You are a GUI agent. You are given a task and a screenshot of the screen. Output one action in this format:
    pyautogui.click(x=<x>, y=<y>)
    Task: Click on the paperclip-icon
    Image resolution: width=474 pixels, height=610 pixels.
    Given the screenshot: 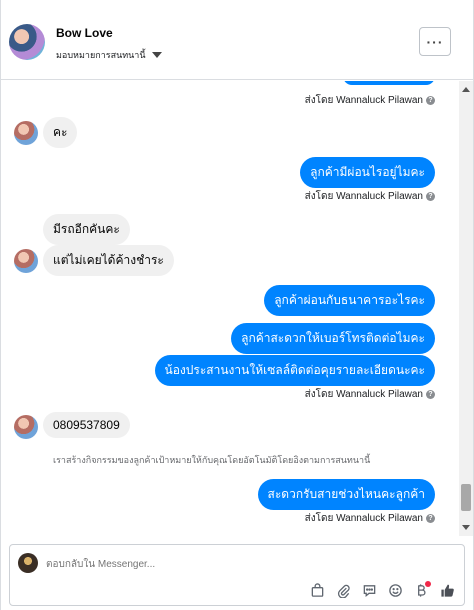 What is the action you would take?
    pyautogui.click(x=343, y=590)
    